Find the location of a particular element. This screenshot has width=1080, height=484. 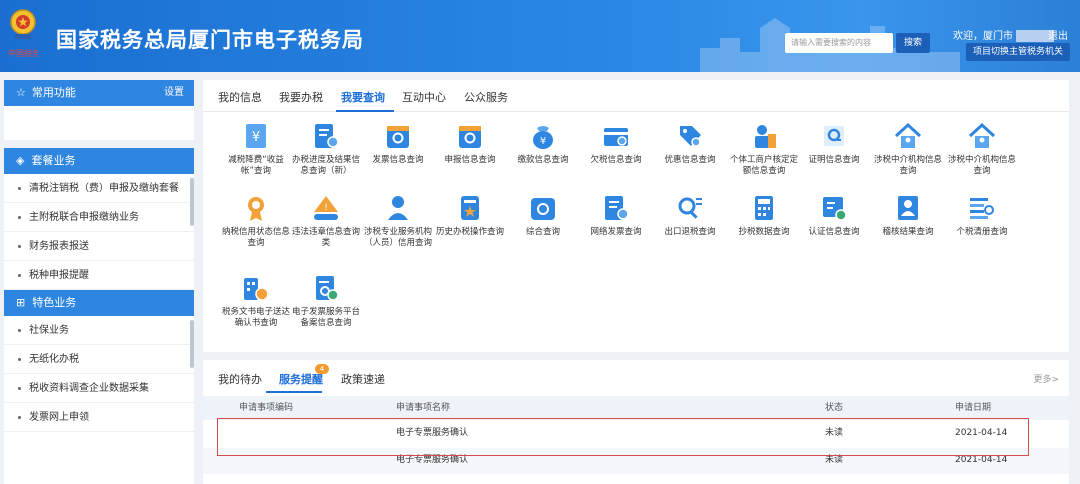

query-tile: 税务文书电子送达确认书查询 is located at coordinates (256, 300).